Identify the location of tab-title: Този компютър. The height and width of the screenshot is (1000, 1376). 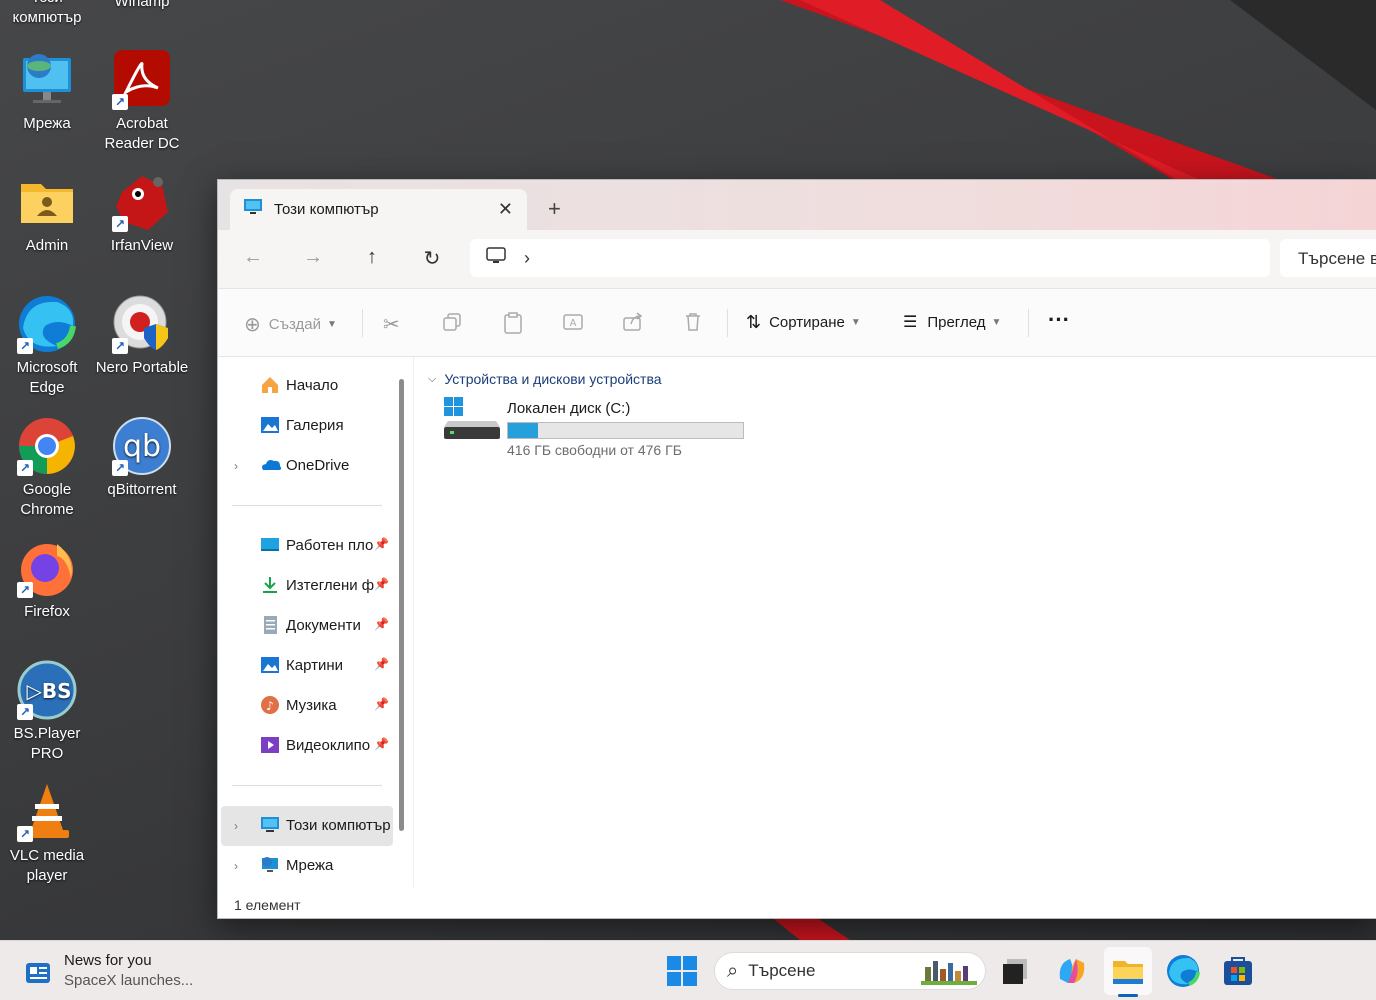
(326, 209).